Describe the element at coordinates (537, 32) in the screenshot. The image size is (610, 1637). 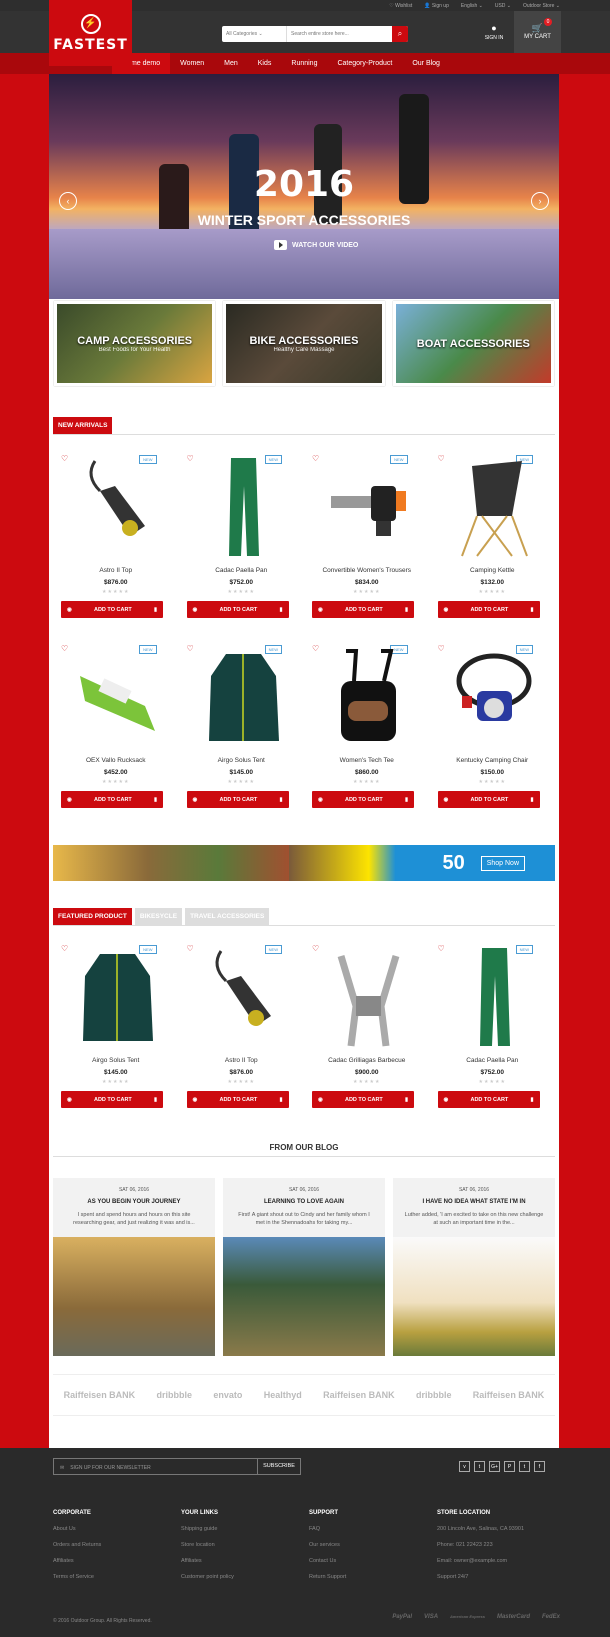
I see `cart-button: 🛒 0 MY CART` at that location.